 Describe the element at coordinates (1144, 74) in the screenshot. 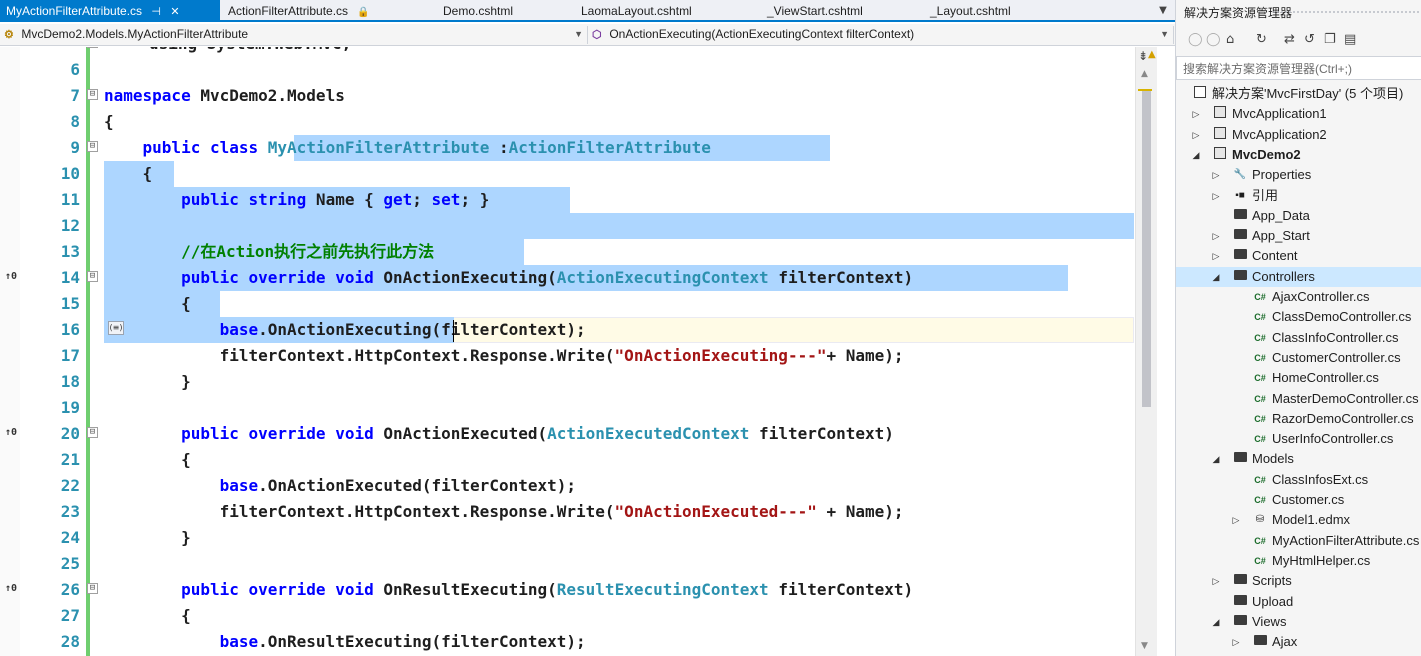

I see `scroll-up-icon: ▲` at that location.